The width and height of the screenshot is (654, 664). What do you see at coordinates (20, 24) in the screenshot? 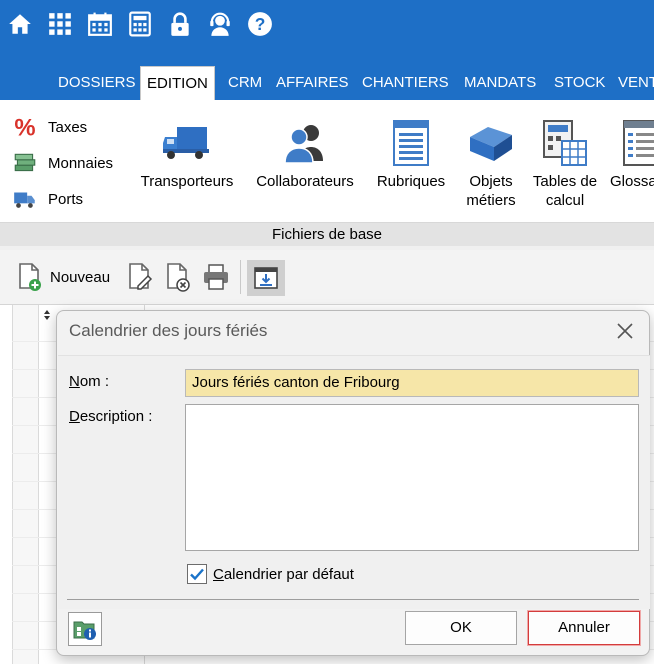
I see `home-icon` at bounding box center [20, 24].